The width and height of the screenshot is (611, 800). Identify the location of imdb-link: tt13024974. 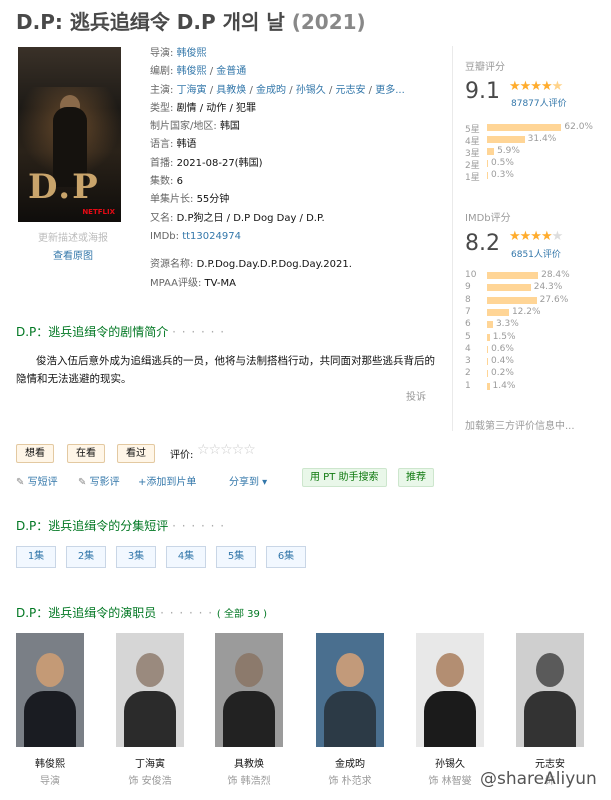
(211, 236).